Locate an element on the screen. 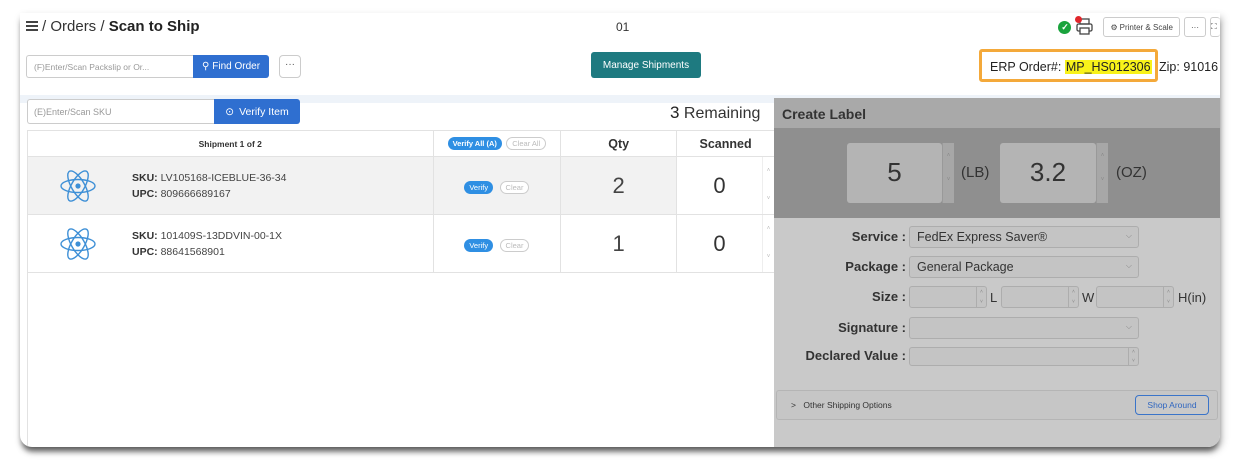  expand-button: ⛶ is located at coordinates (1215, 27).